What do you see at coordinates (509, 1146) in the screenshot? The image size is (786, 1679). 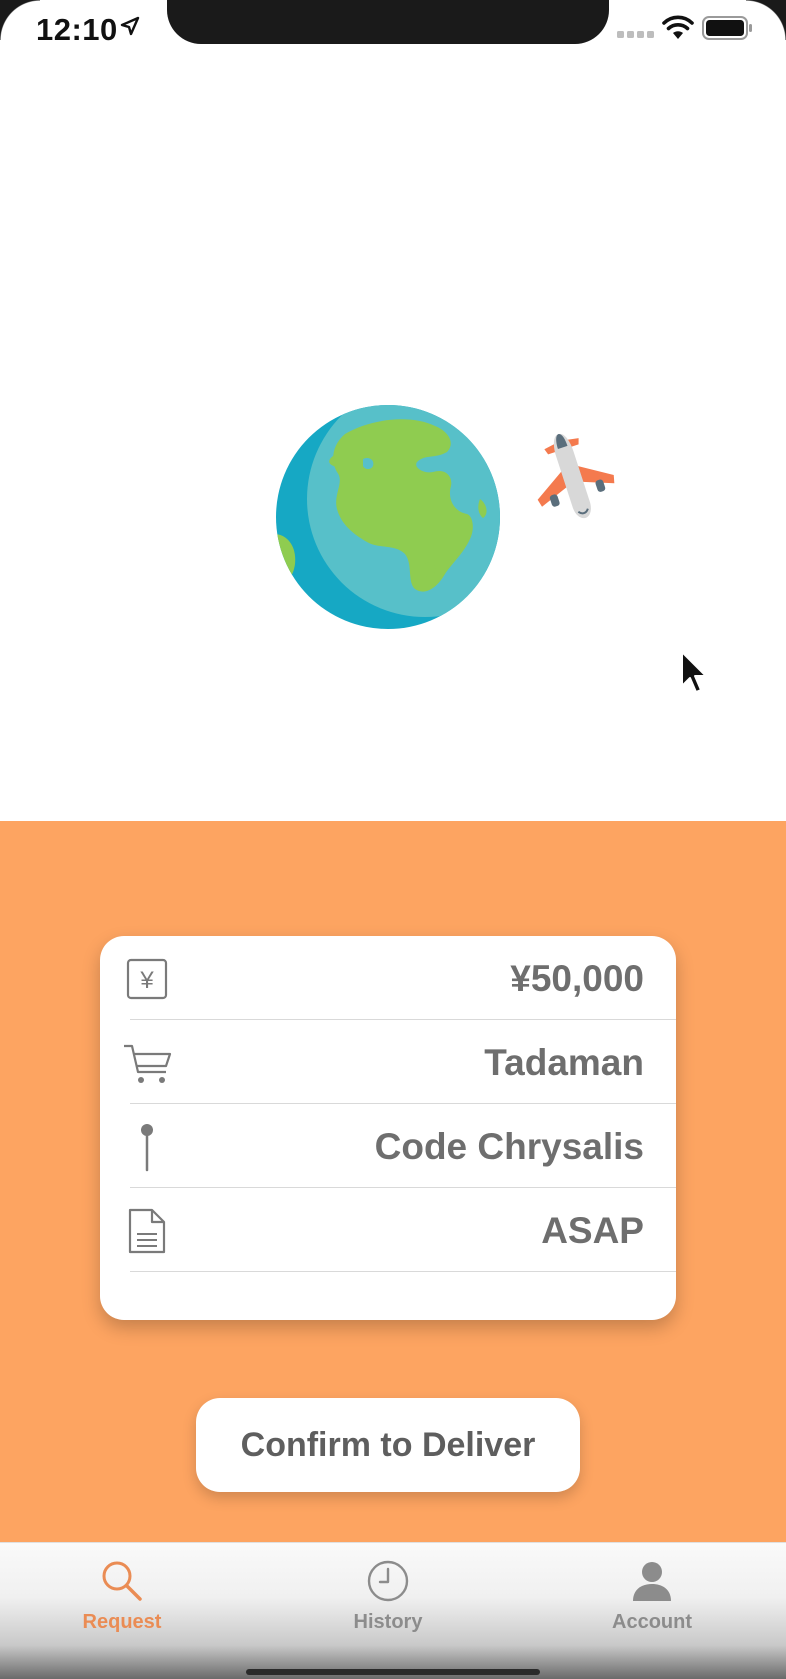 I see `location-value: Code Chrysalis` at bounding box center [509, 1146].